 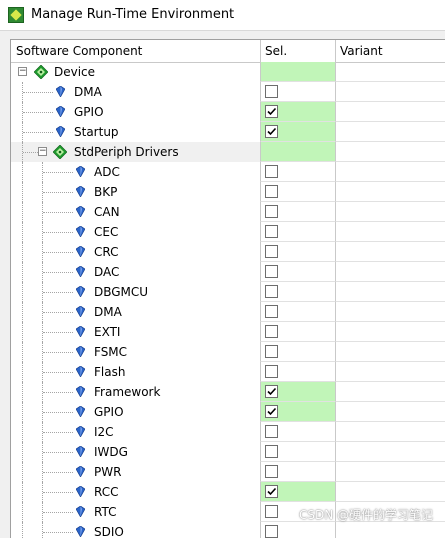 I want to click on tree-row: DAC, so click(x=228, y=272).